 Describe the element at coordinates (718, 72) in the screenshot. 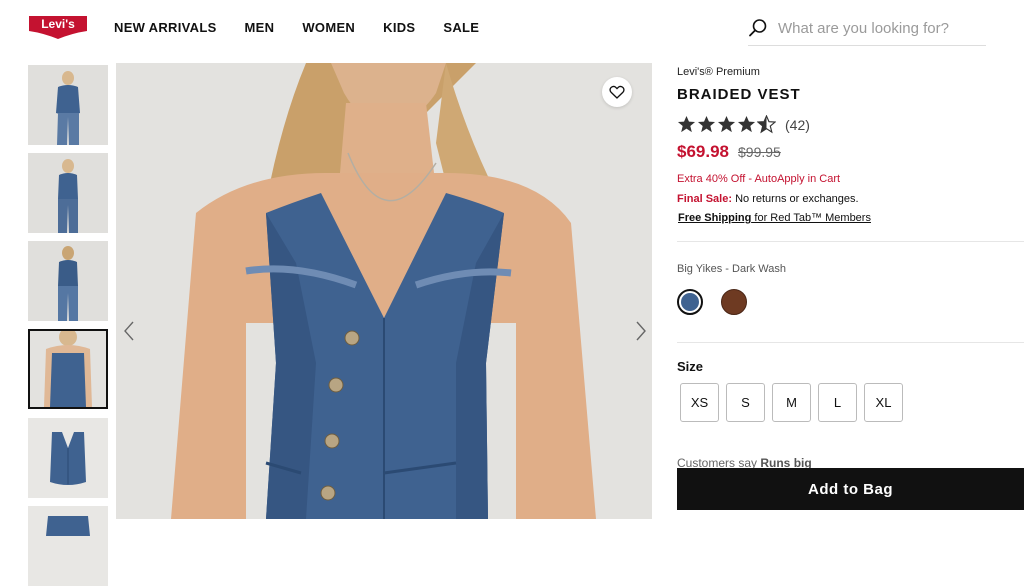

I see `product-brand: Levi's® Premium` at that location.